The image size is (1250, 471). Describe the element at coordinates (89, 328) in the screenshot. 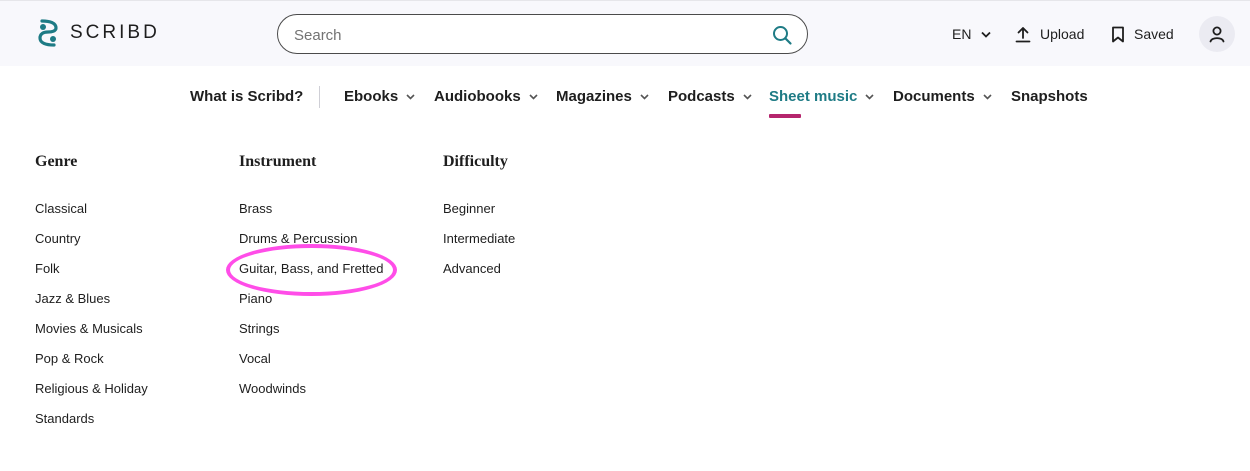

I see `genre-link-movies-musicals: Movies & Musicals` at that location.